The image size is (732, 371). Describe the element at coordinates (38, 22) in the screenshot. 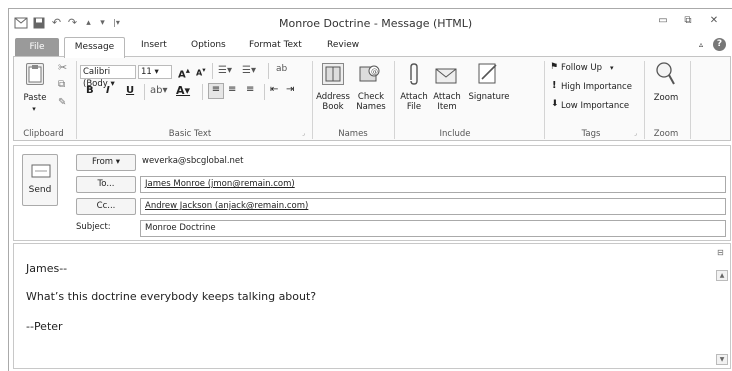

I see `save-icon` at that location.